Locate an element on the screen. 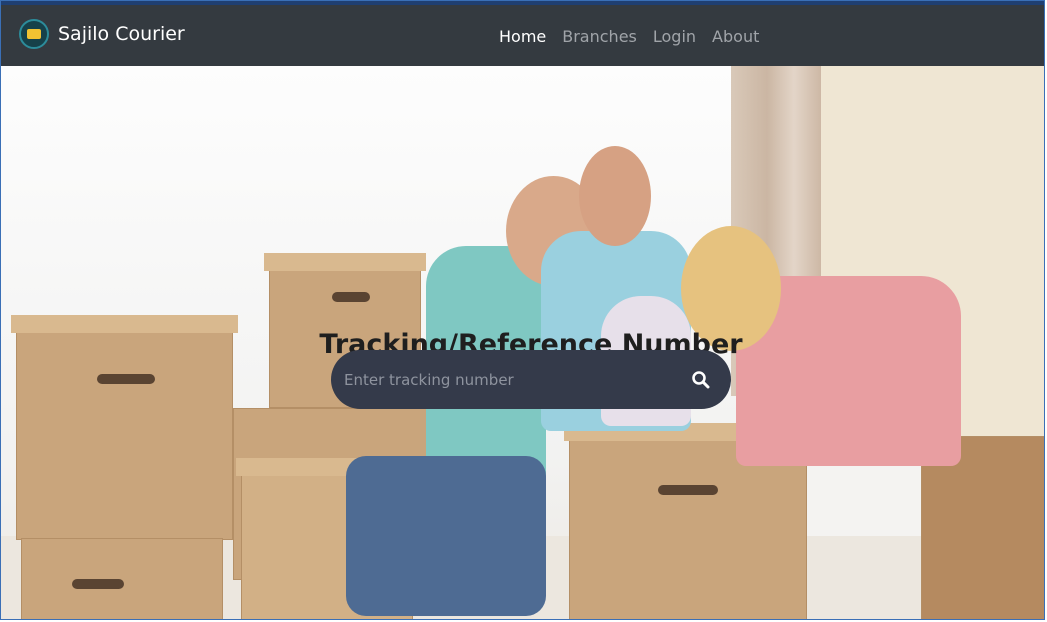 The image size is (1047, 622). main-nav: Home Branches Login About is located at coordinates (629, 36).